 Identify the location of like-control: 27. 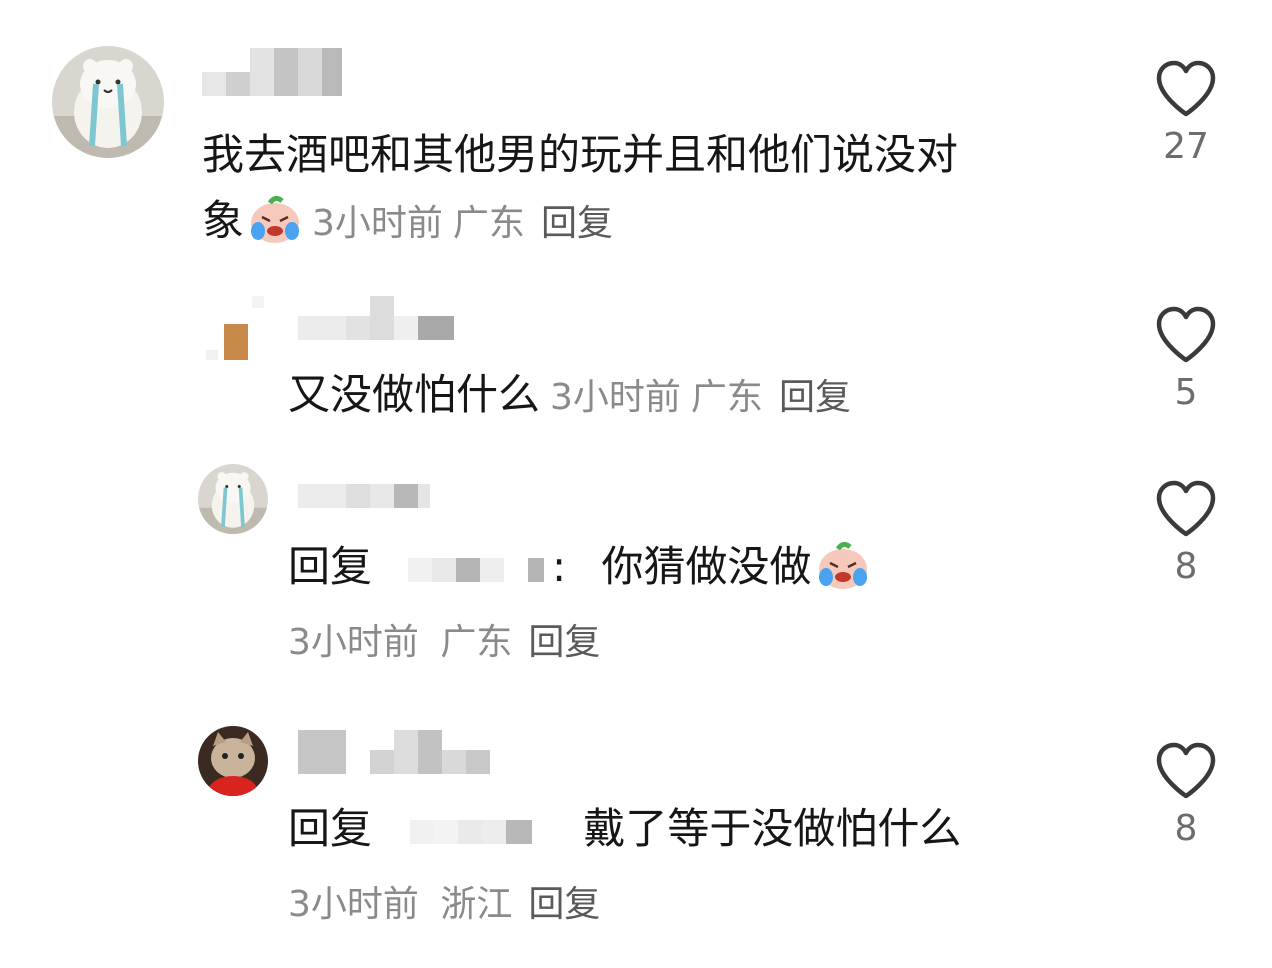
(1186, 113).